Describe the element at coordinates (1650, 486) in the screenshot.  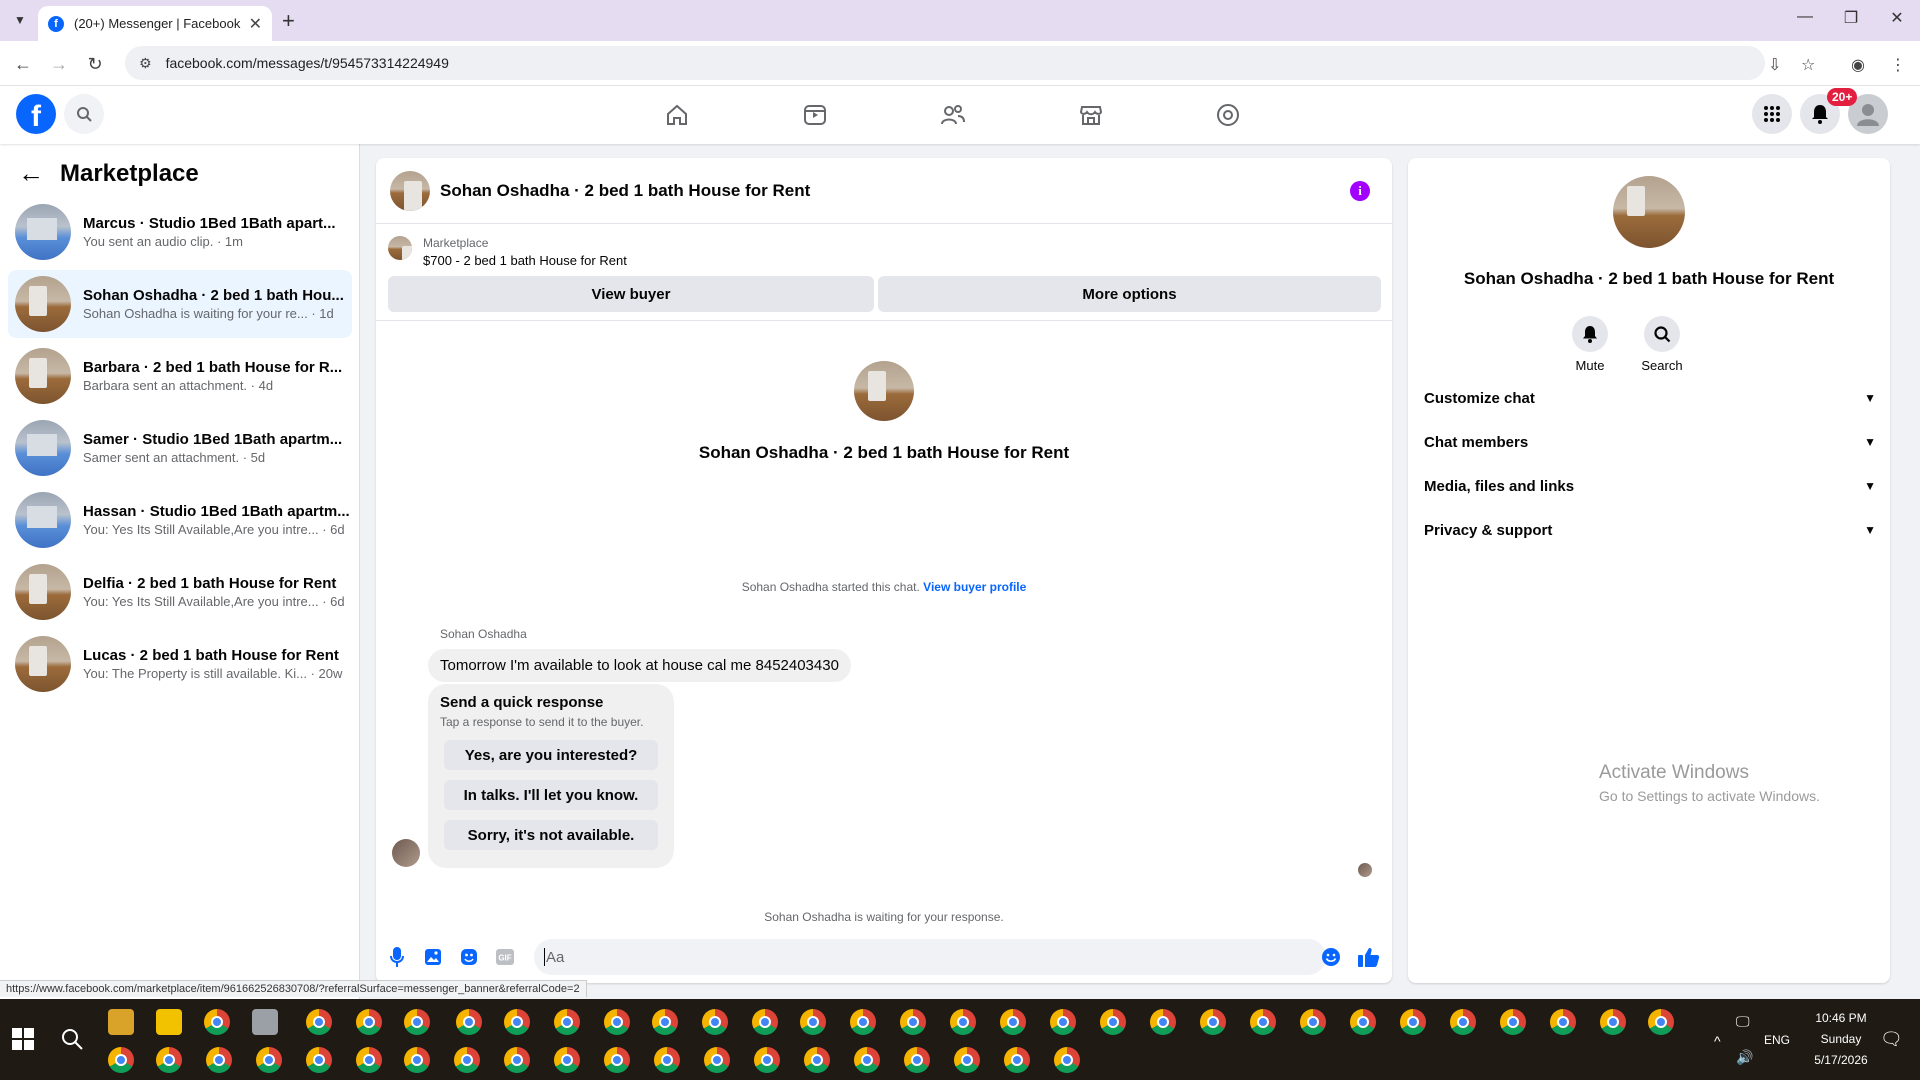
I see `media-files-links-section: Media, files and links ▼` at that location.